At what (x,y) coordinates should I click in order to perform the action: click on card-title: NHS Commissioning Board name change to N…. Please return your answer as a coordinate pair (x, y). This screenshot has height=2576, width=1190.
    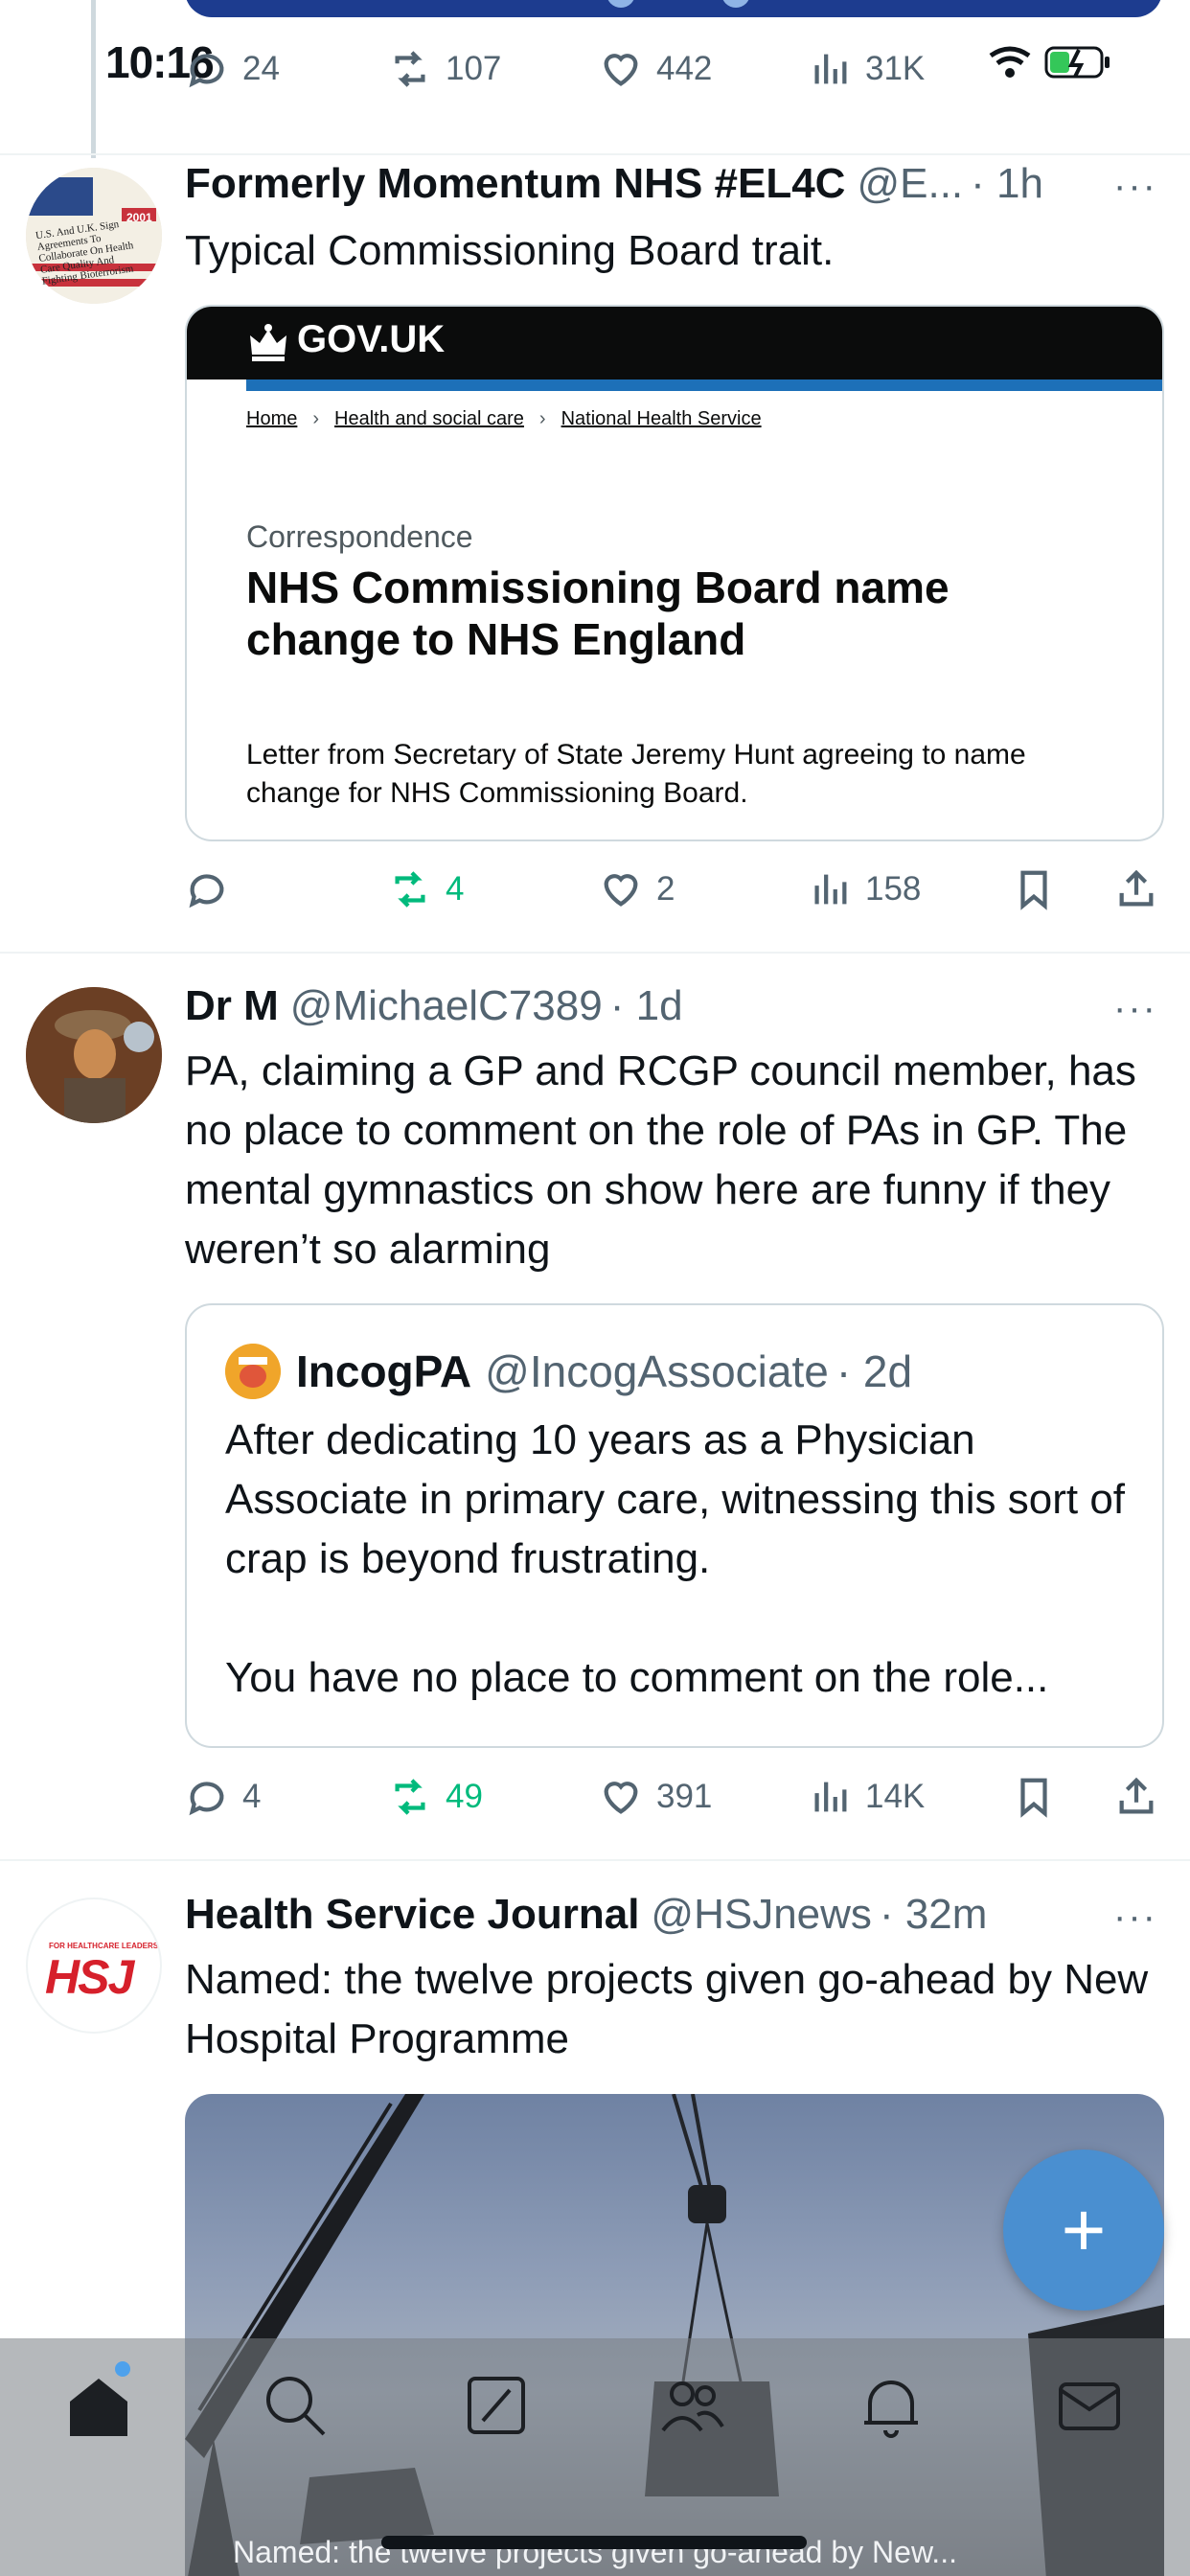
    Looking at the image, I should click on (598, 613).